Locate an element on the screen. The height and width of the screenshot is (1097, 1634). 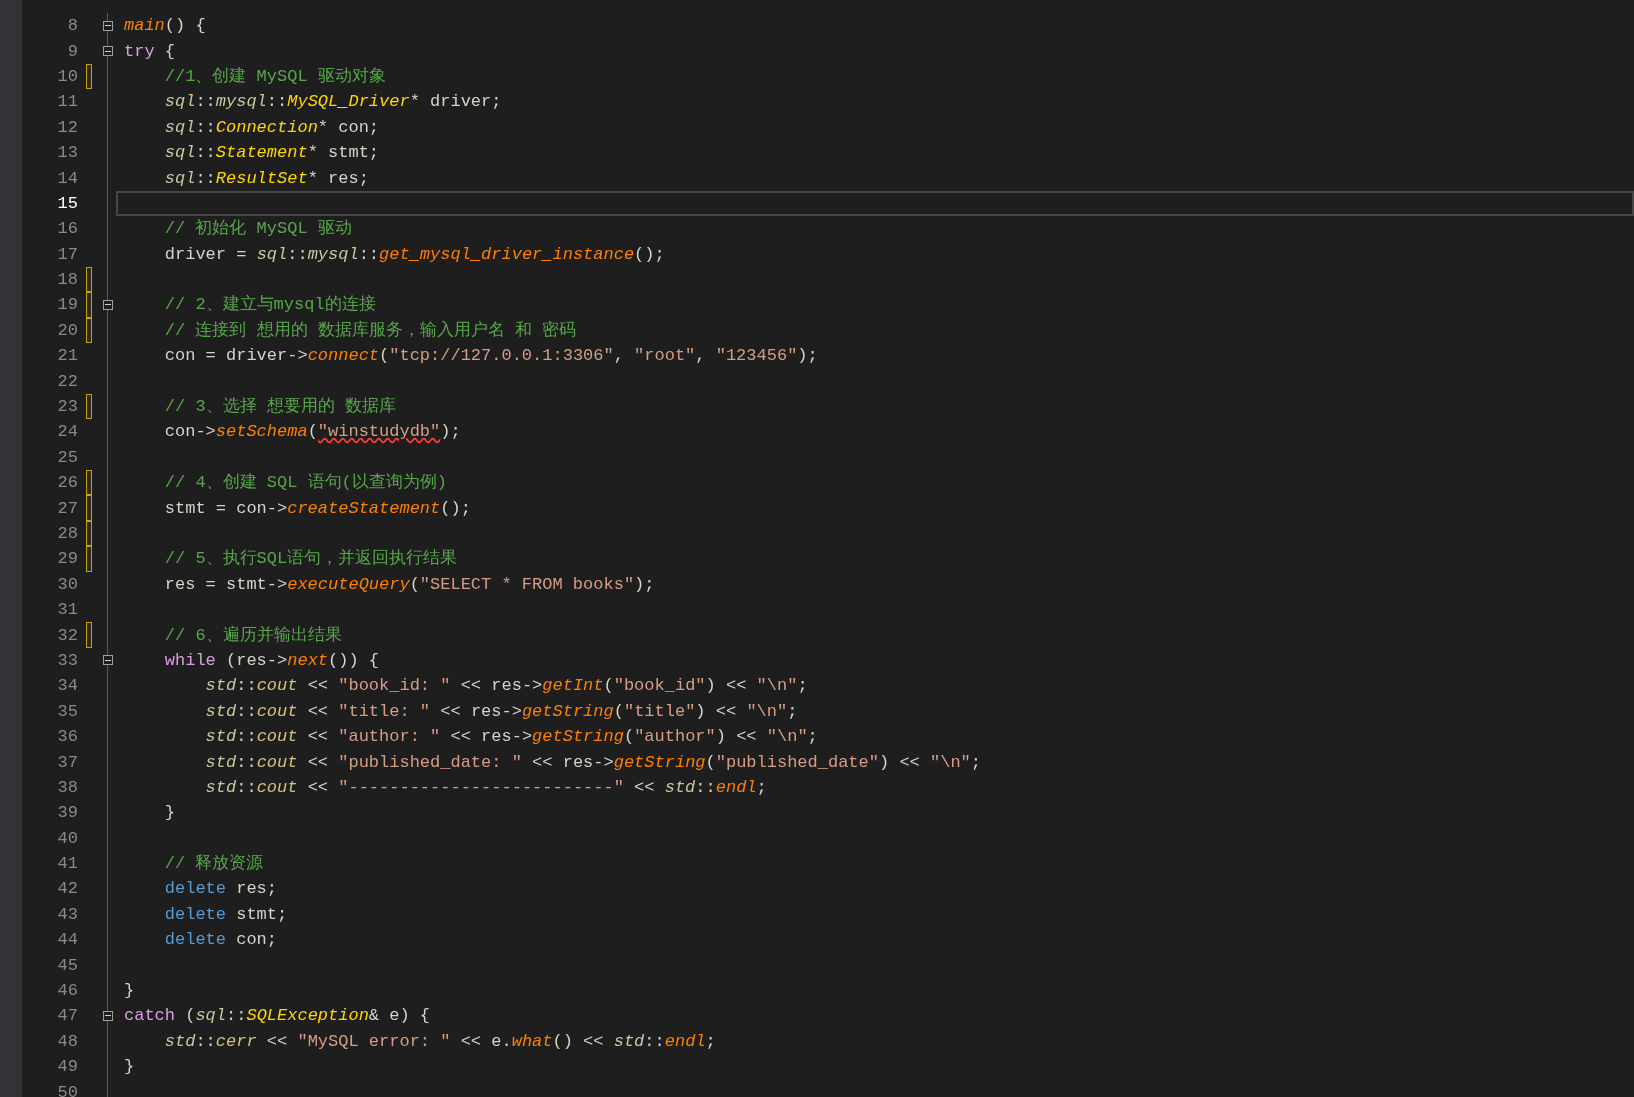
line-number: 43 is located at coordinates (67, 914).